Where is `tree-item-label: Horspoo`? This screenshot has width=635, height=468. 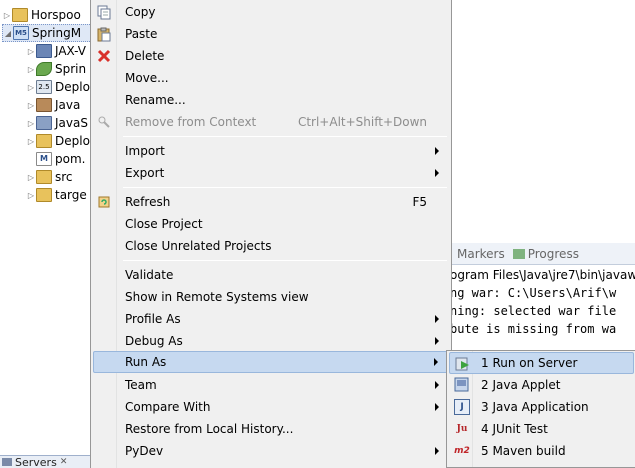
tree-item-label: Horspoo is located at coordinates (56, 15).